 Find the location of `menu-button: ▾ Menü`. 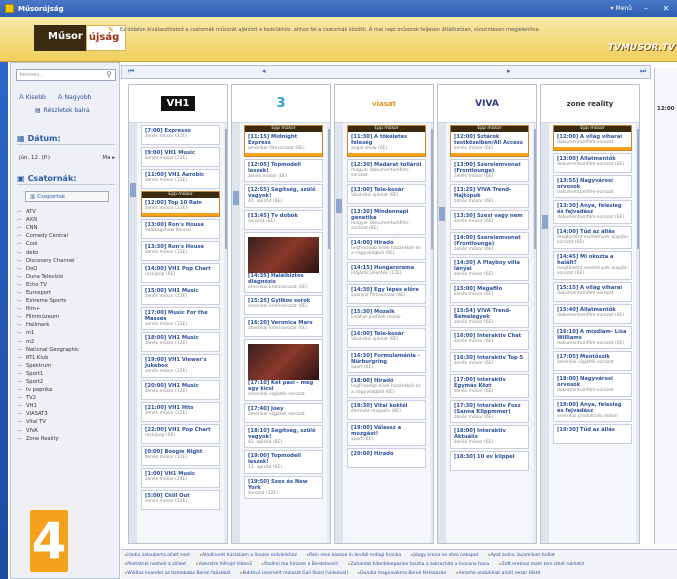

menu-button: ▾ Menü is located at coordinates (621, 8).